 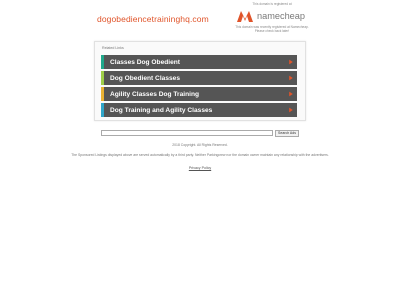 What do you see at coordinates (161, 110) in the screenshot?
I see `related-link-label: Dog Training and Agility Classes` at bounding box center [161, 110].